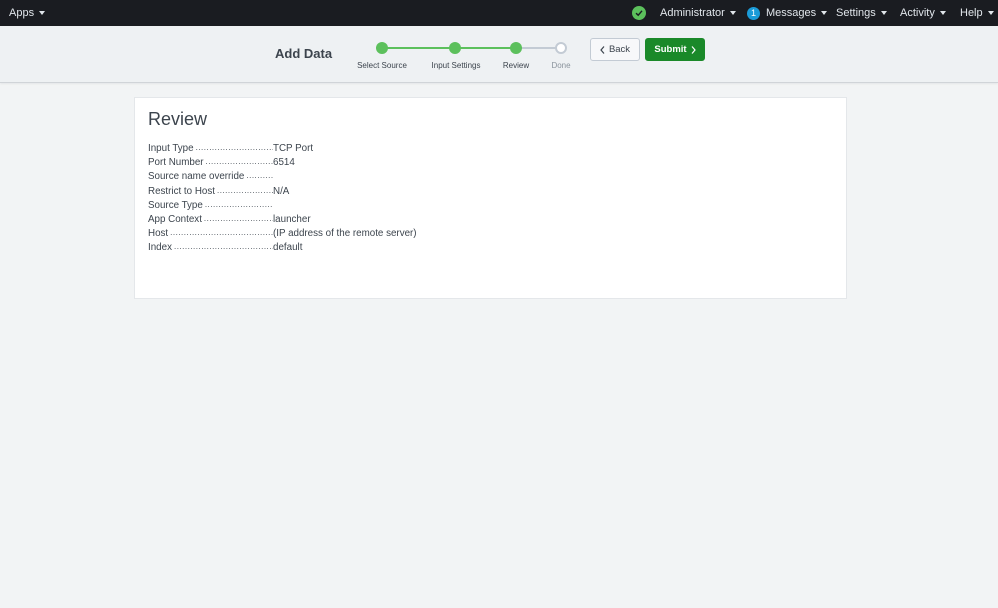 This screenshot has width=998, height=608. I want to click on row-value: TCP Port, so click(293, 148).